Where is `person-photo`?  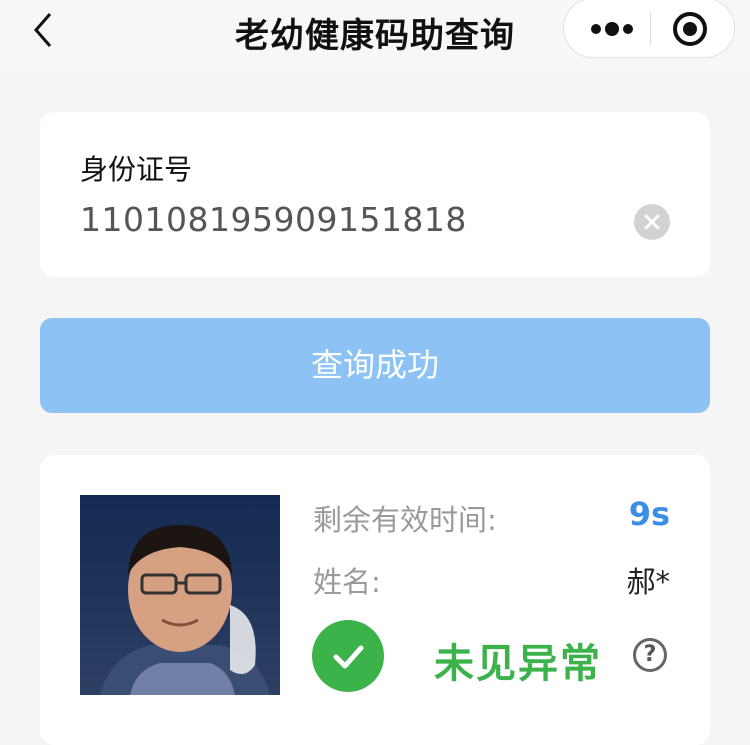
person-photo is located at coordinates (180, 595).